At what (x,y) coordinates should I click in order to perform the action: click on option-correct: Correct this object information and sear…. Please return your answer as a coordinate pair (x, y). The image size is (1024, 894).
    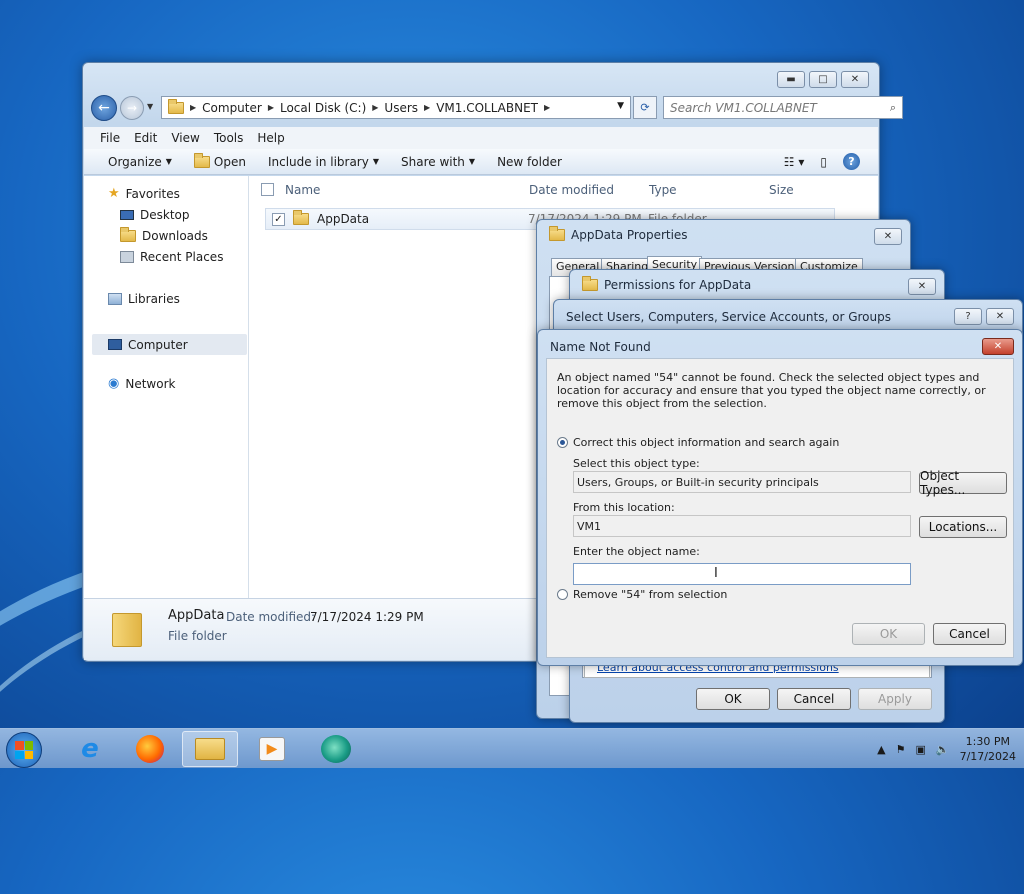
    Looking at the image, I should click on (698, 442).